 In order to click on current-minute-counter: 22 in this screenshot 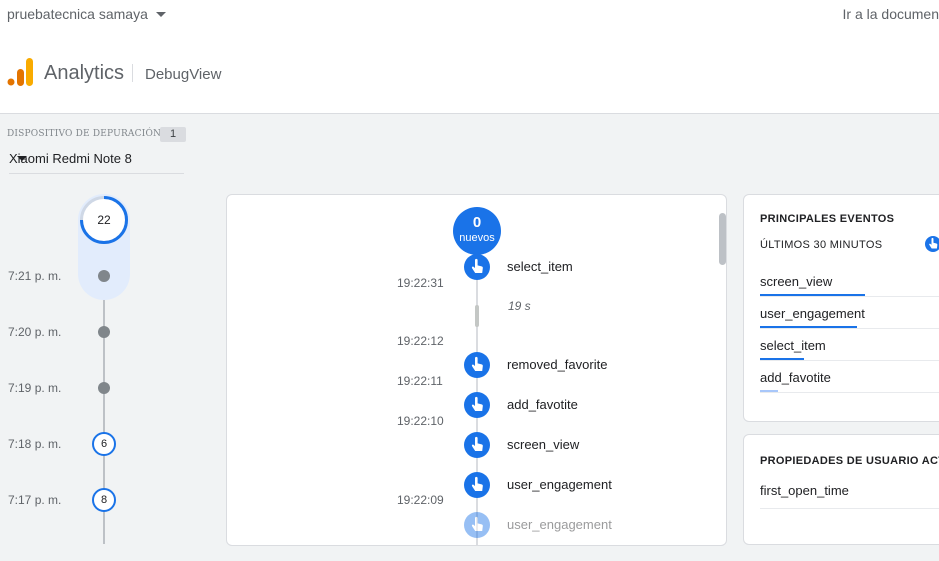, I will do `click(104, 220)`.